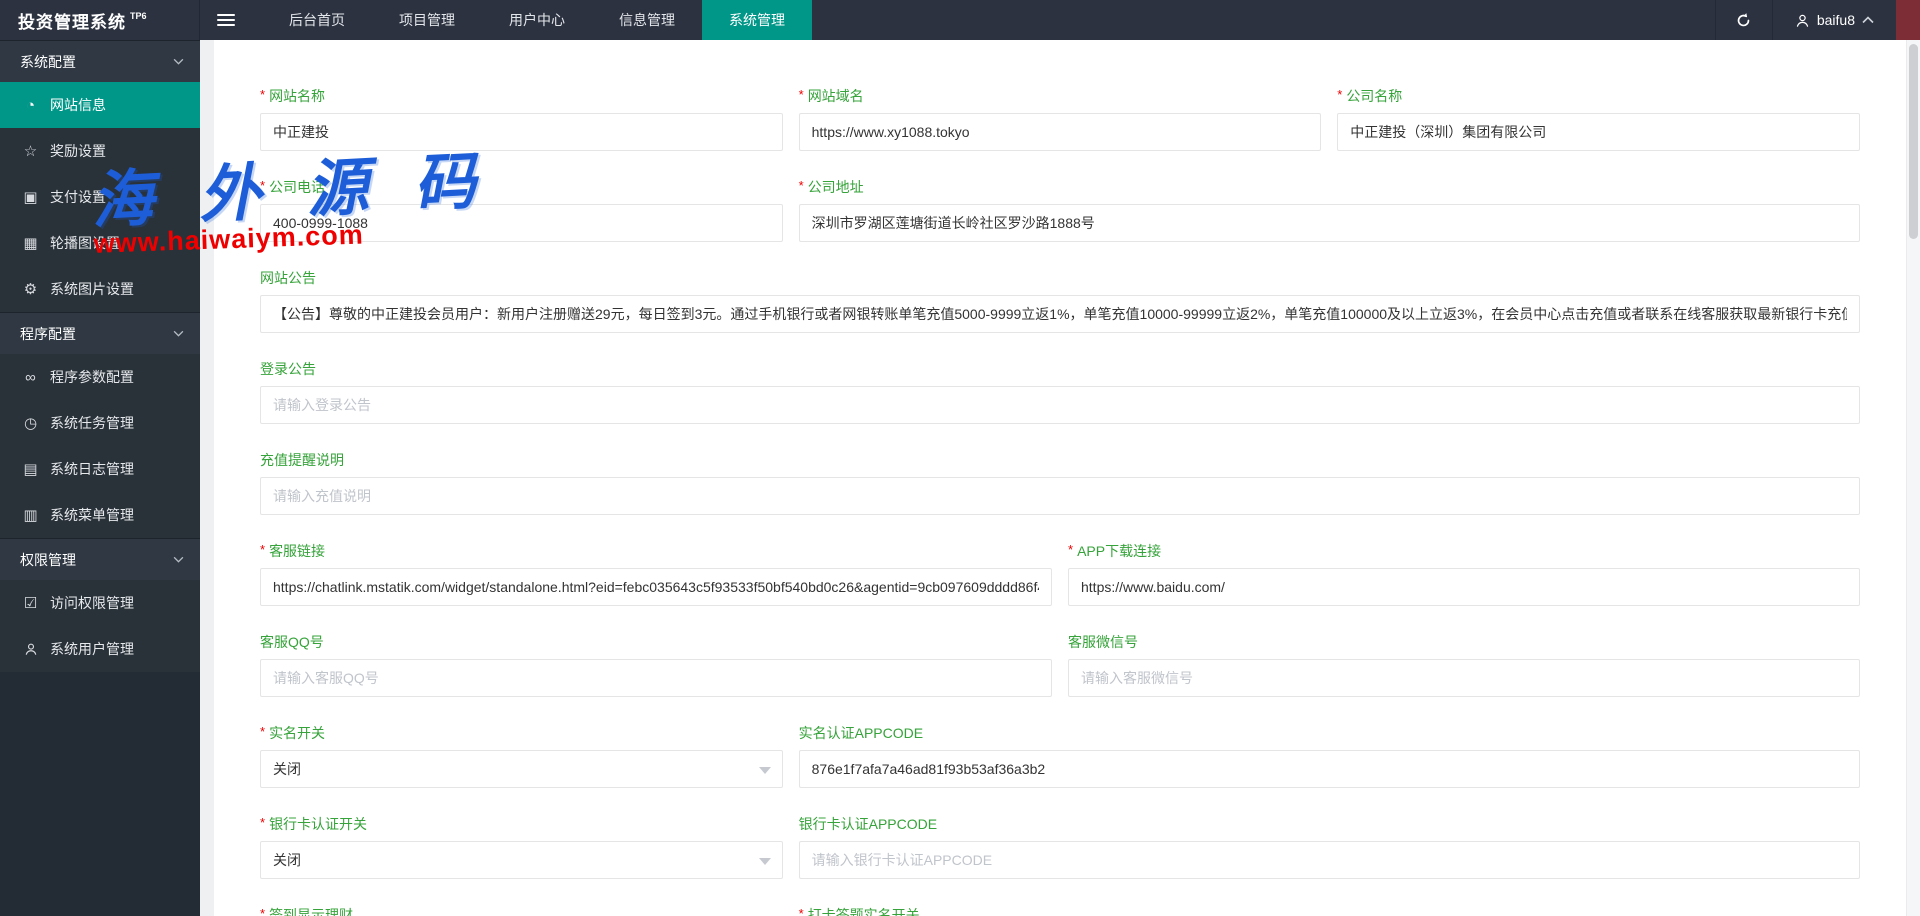 This screenshot has width=1920, height=916. I want to click on shield-check-icon: ☑, so click(30, 603).